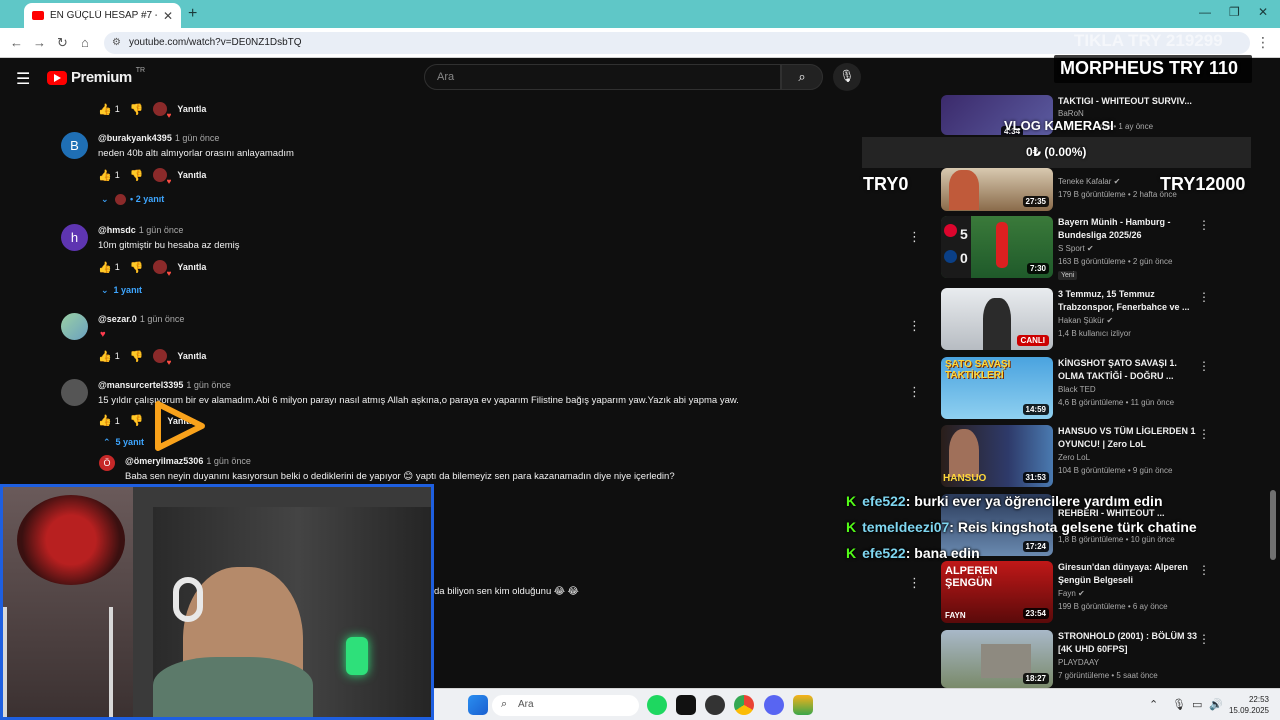 The image size is (1280, 720). I want to click on channel-name: PLAYDAAY, so click(1078, 662).